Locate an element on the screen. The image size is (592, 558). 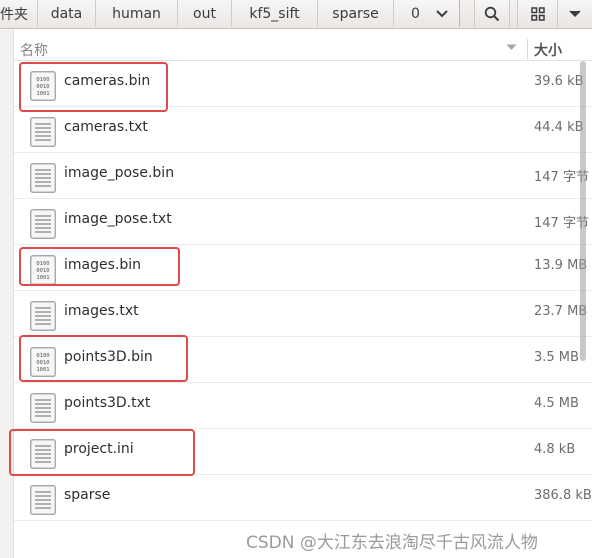
breadcrumb-0: 0 is located at coordinates (427, 13).